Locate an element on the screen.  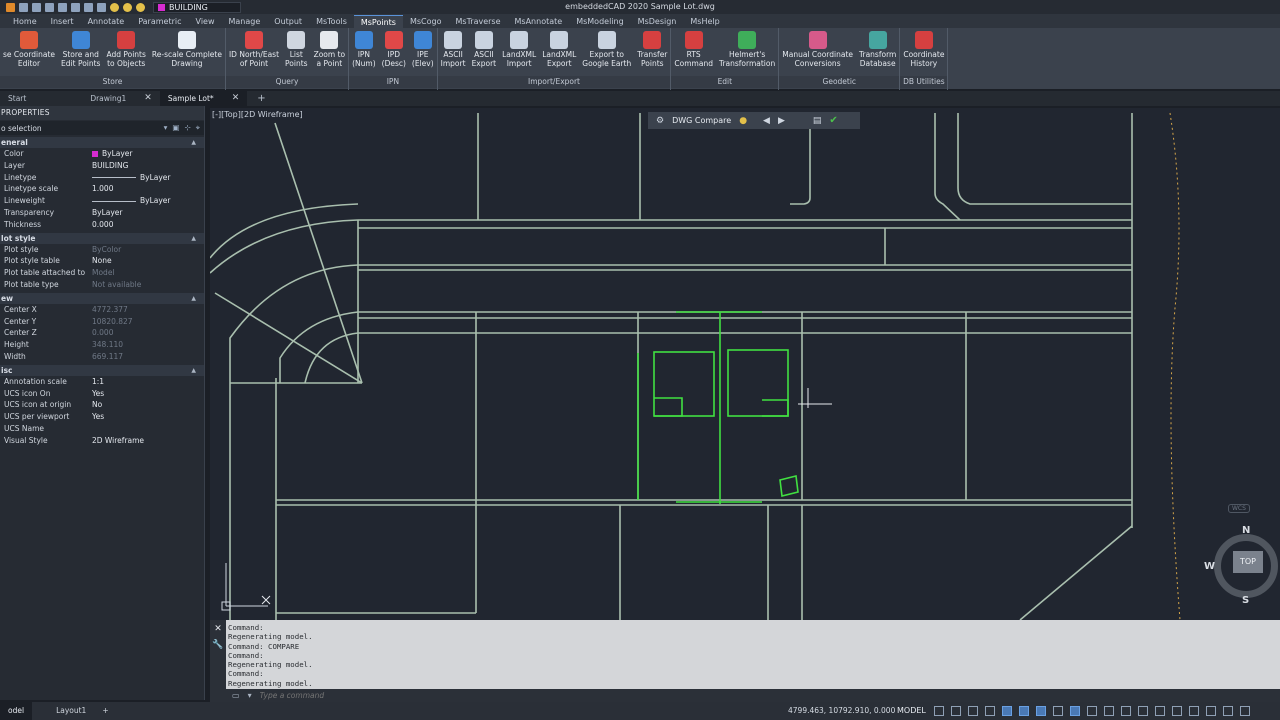
polar-icon is located at coordinates (990, 711).